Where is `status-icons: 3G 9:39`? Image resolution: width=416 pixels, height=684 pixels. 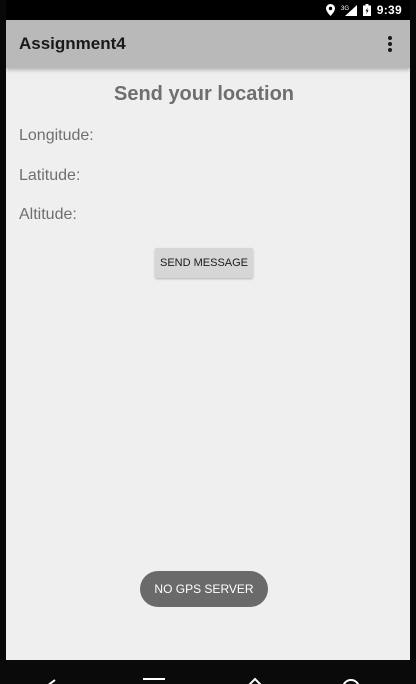
status-icons: 3G 9:39 is located at coordinates (363, 10).